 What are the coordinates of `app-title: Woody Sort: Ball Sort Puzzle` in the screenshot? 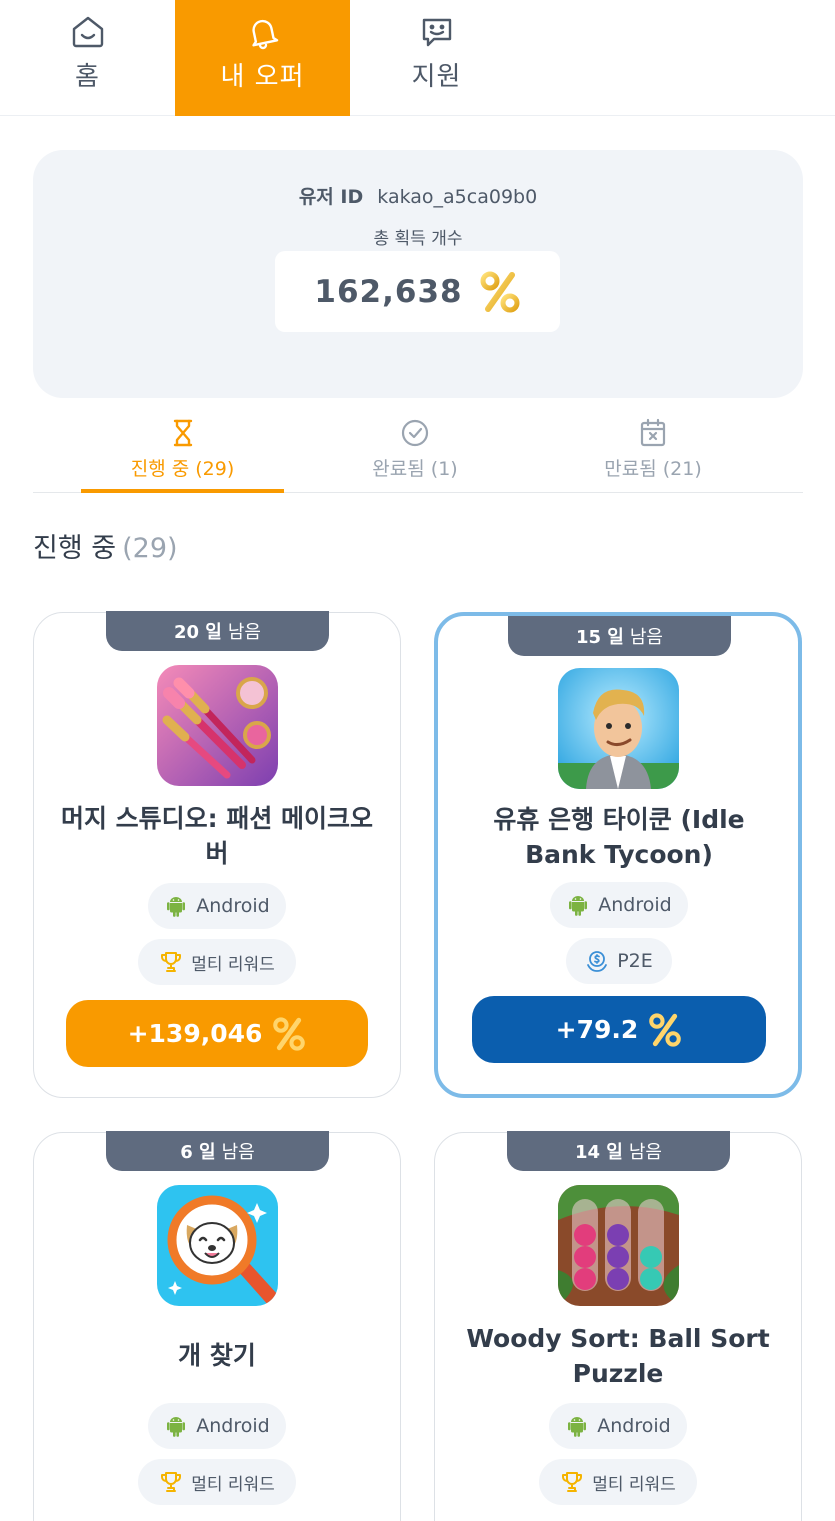 It's located at (618, 1356).